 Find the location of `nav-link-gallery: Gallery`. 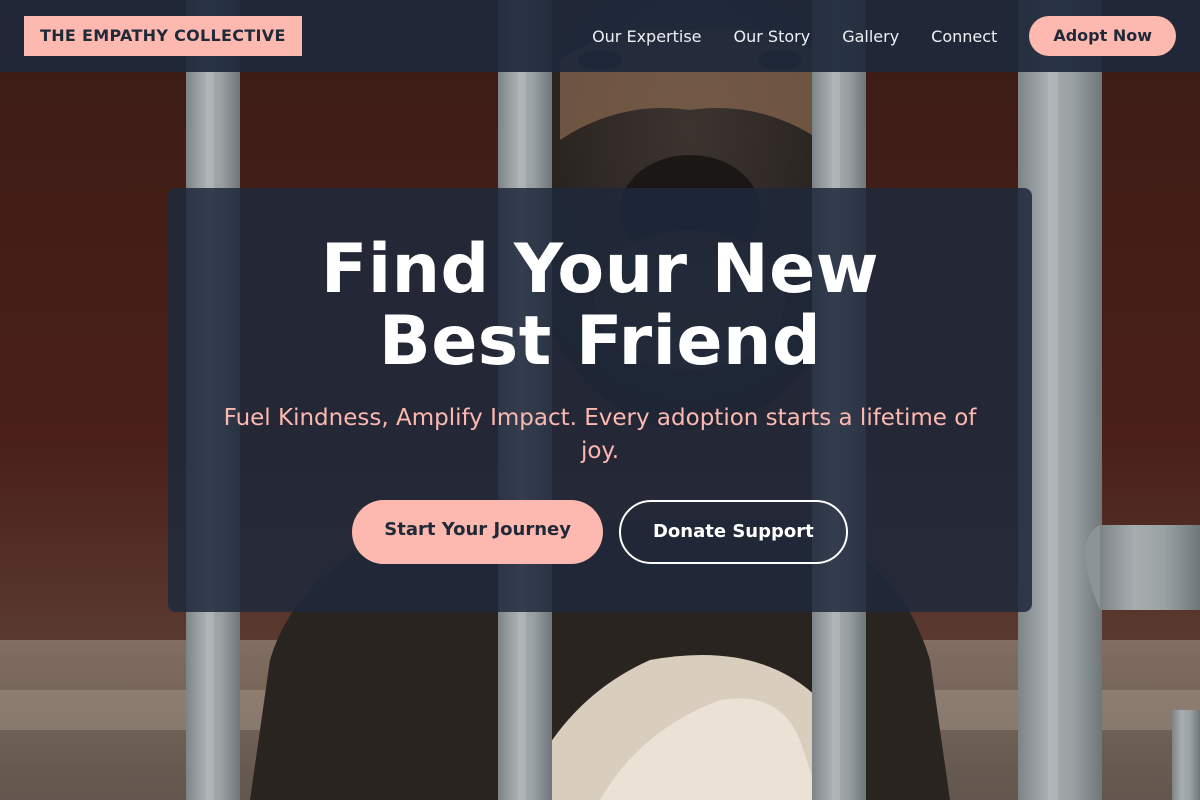

nav-link-gallery: Gallery is located at coordinates (870, 36).